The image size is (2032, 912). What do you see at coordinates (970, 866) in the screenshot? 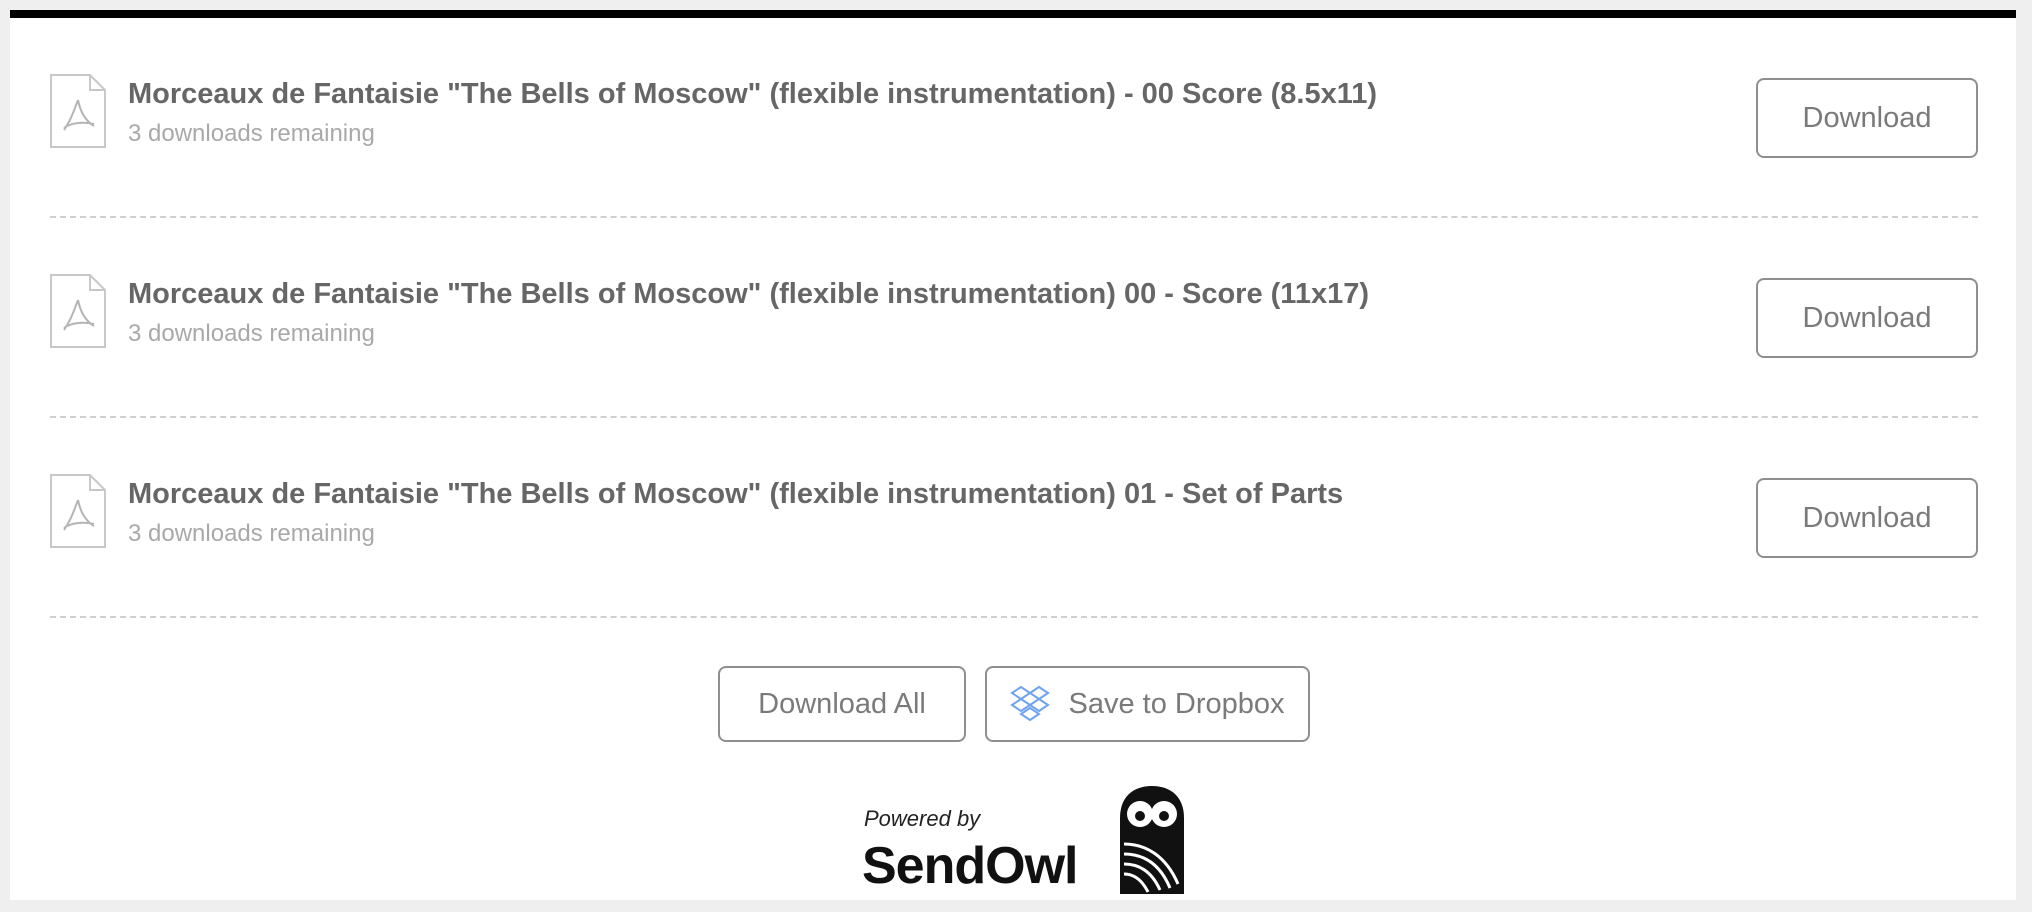
I see `brand-name: SendOwl` at bounding box center [970, 866].